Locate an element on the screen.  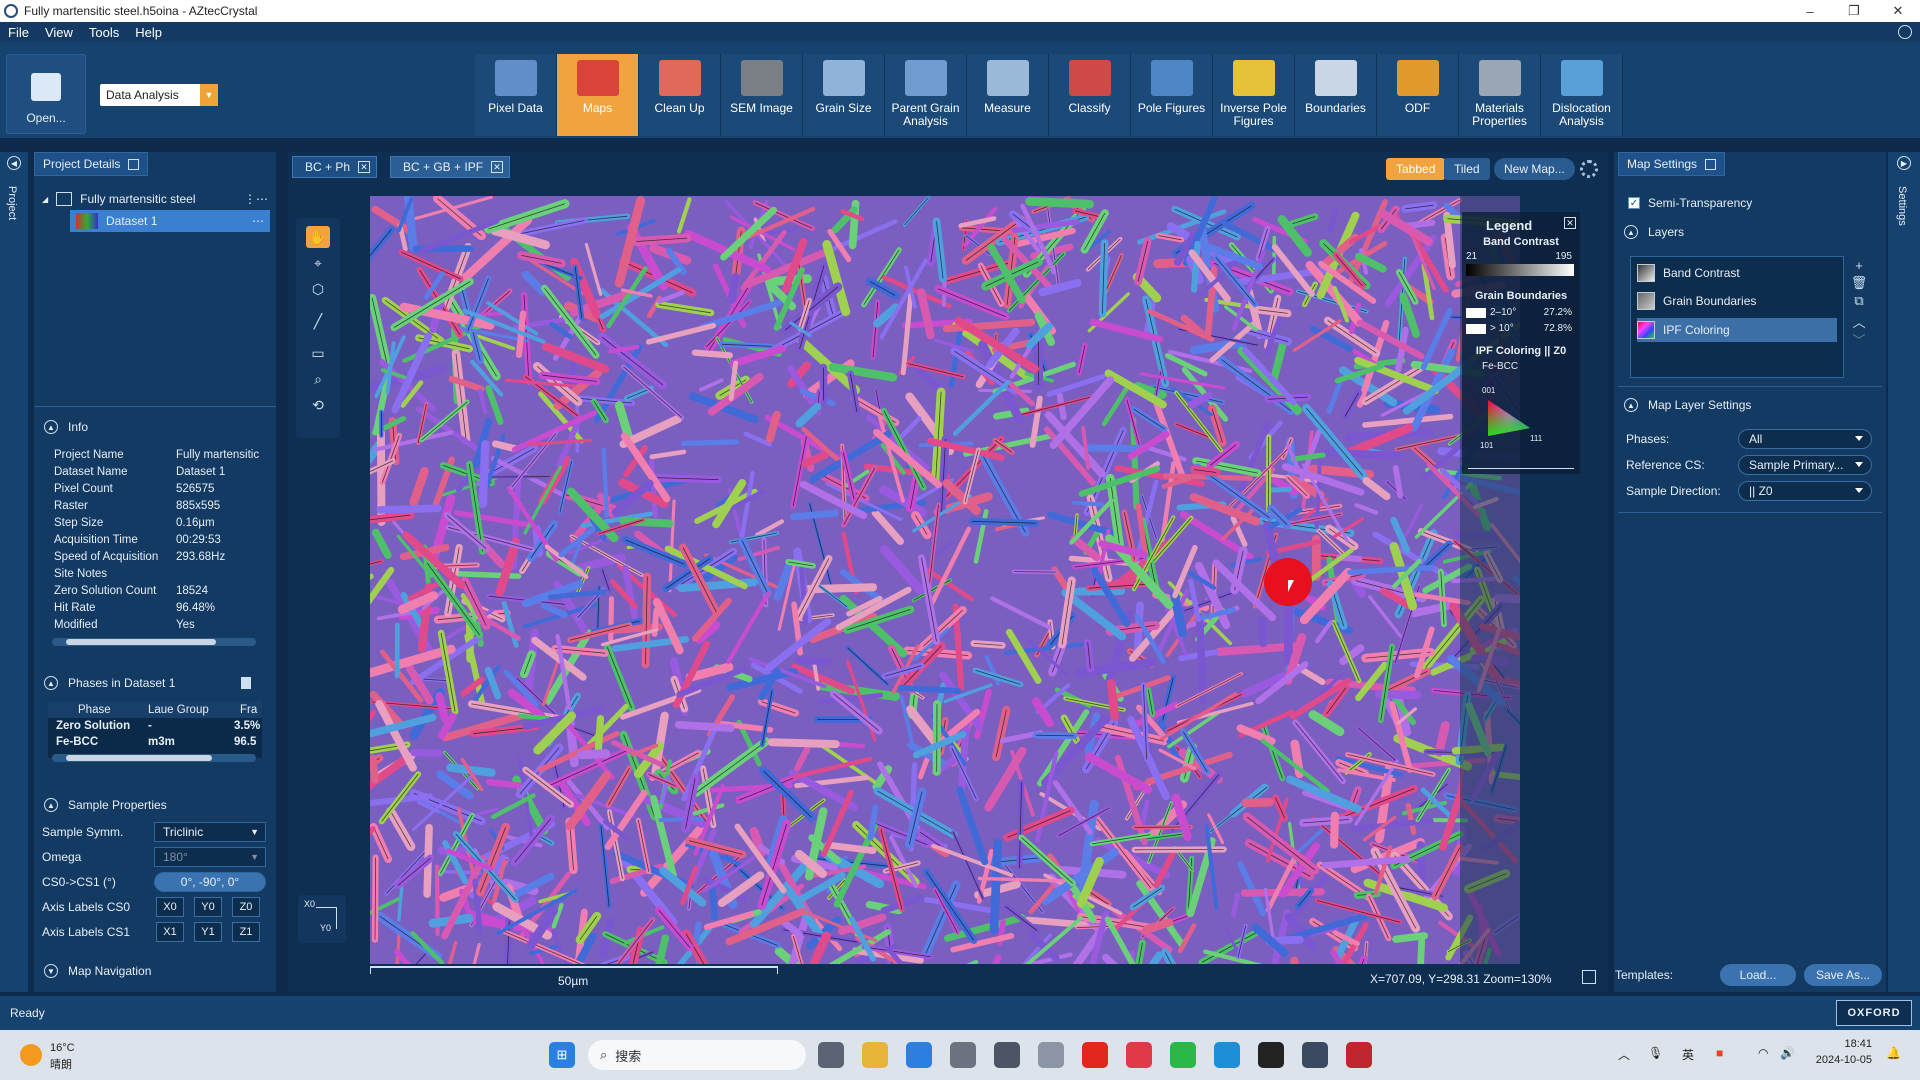
info-section-header: ▲ Info is located at coordinates (66, 427).